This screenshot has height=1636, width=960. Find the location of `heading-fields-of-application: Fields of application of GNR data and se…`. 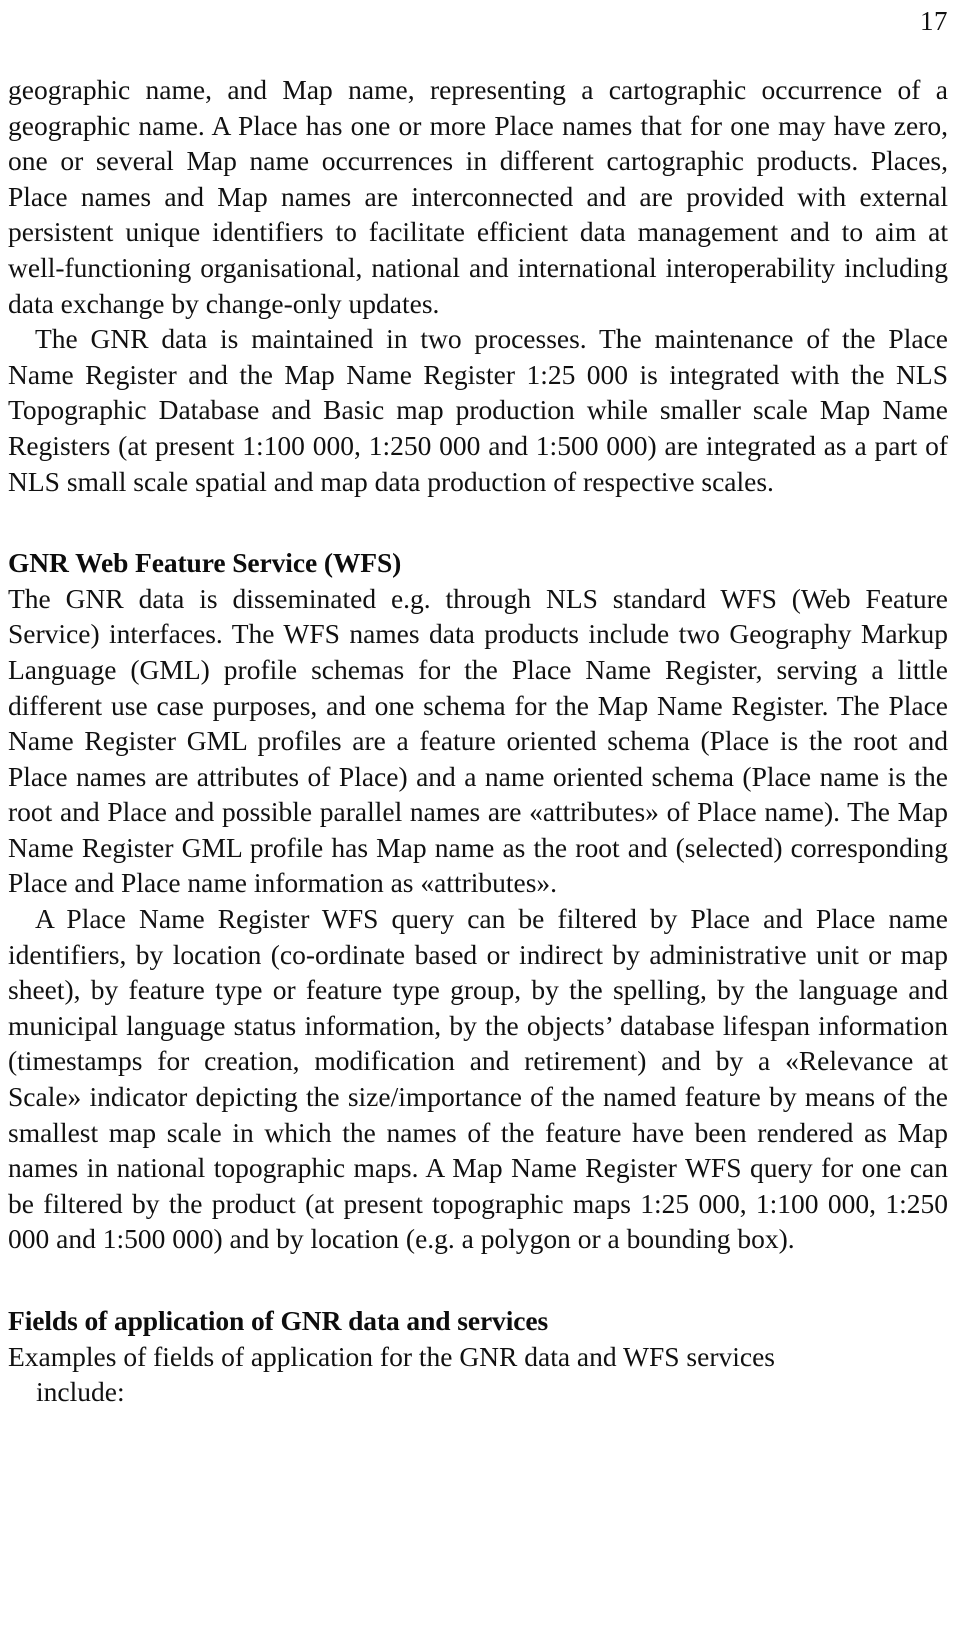

heading-fields-of-application: Fields of application of GNR data and se… is located at coordinates (278, 1320).